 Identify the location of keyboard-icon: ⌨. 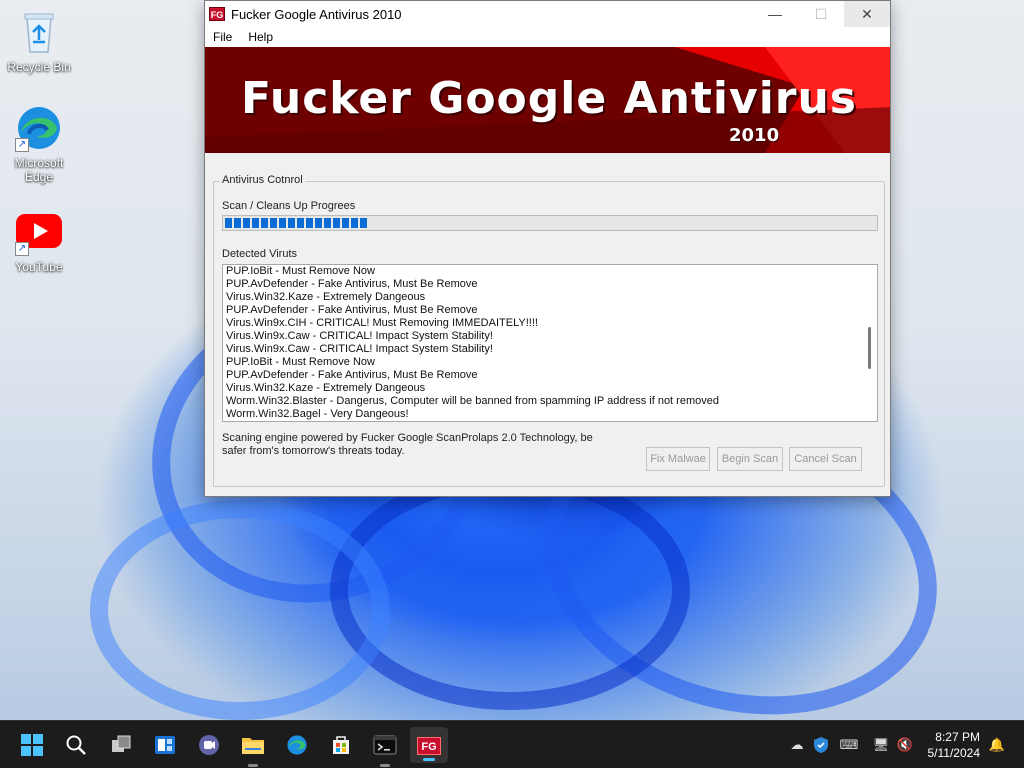
(849, 745).